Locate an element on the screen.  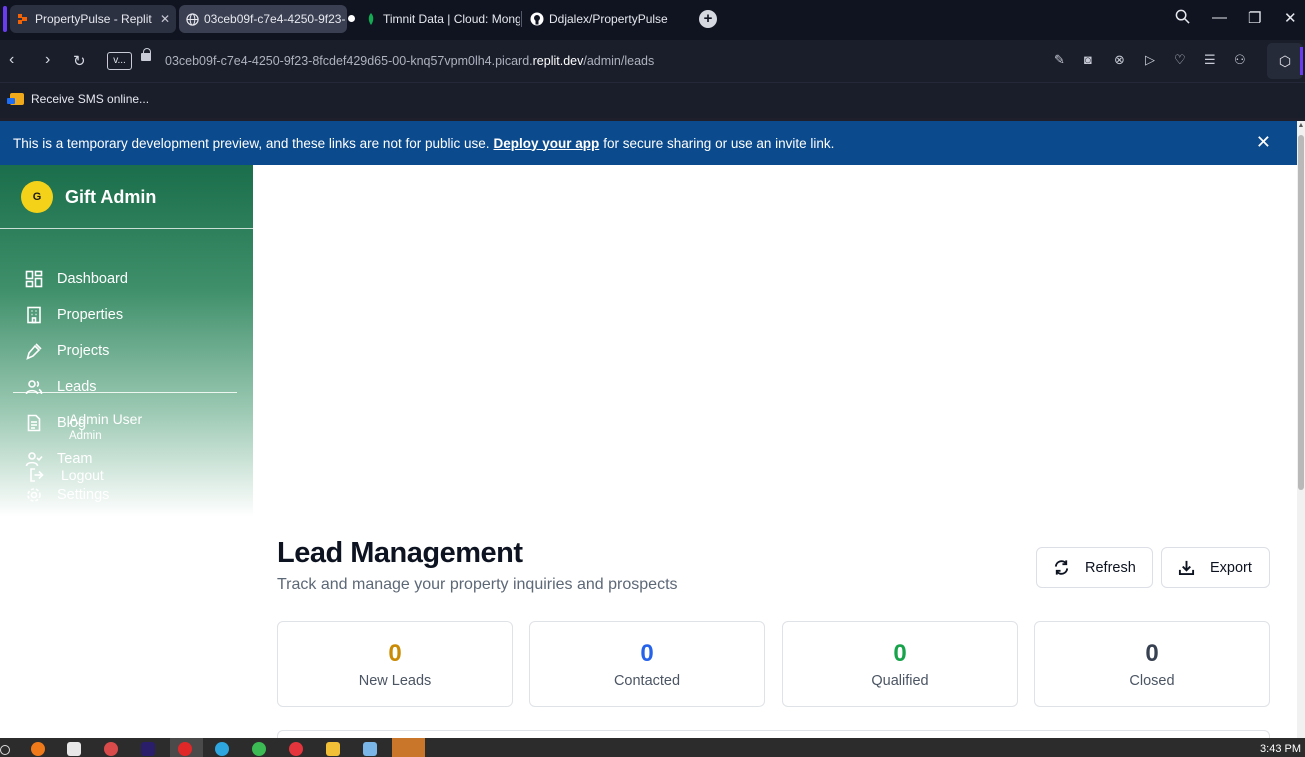
tab-github-propertypulse: Ddjalex/PropertyPulse is located at coordinates (609, 19).